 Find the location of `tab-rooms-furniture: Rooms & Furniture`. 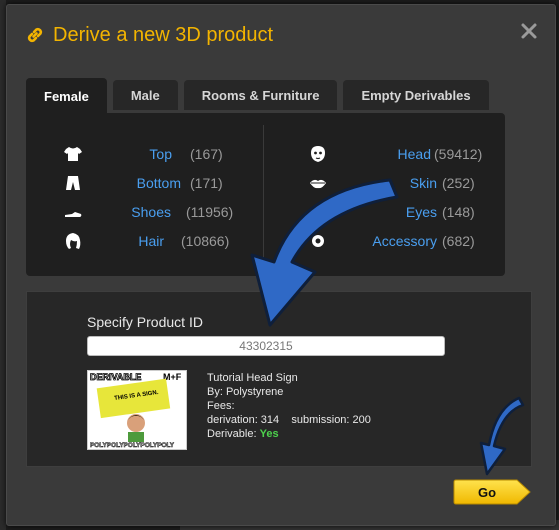

tab-rooms-furniture: Rooms & Furniture is located at coordinates (260, 95).